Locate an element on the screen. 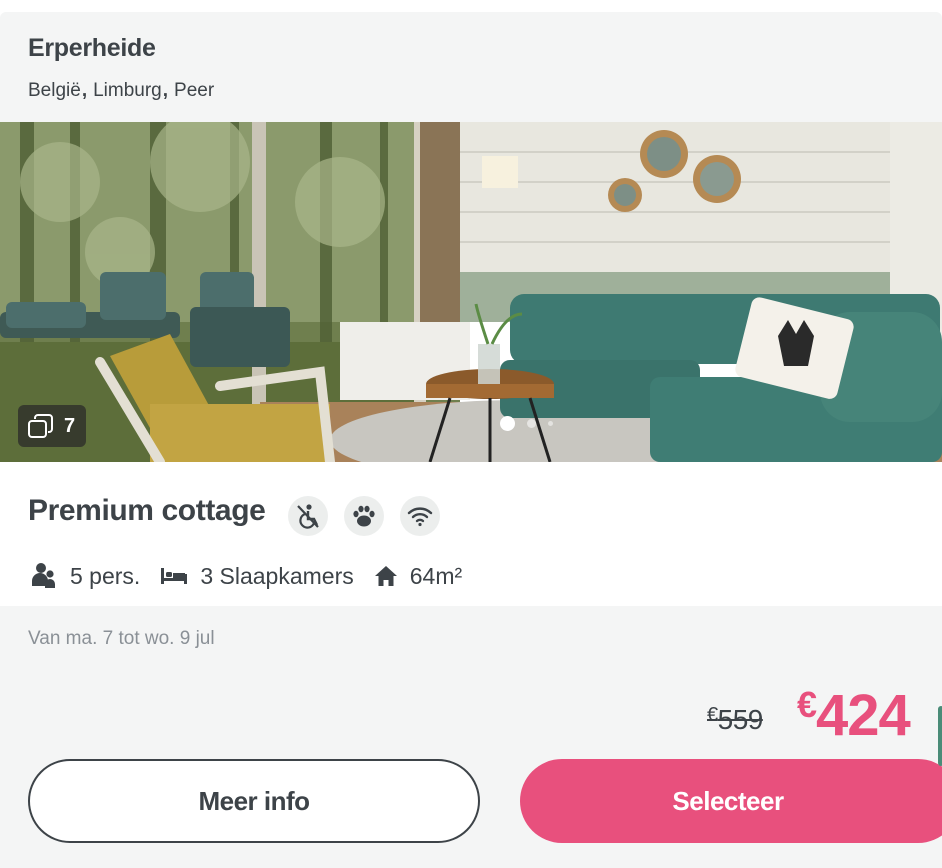 This screenshot has width=942, height=868. location-country: België is located at coordinates (54, 90).